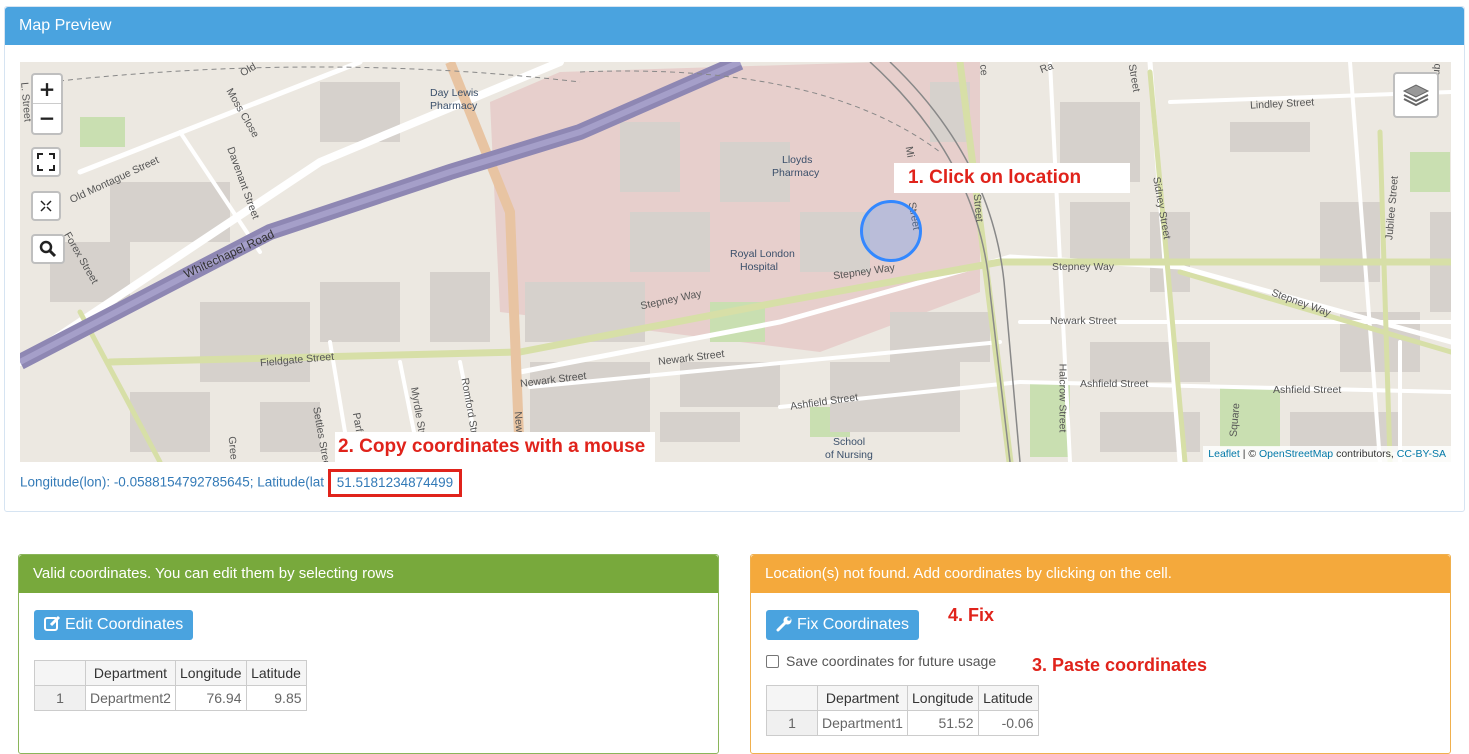 The width and height of the screenshot is (1469, 754). What do you see at coordinates (943, 723) in the screenshot?
I see `longitude-cell: 51.52` at bounding box center [943, 723].